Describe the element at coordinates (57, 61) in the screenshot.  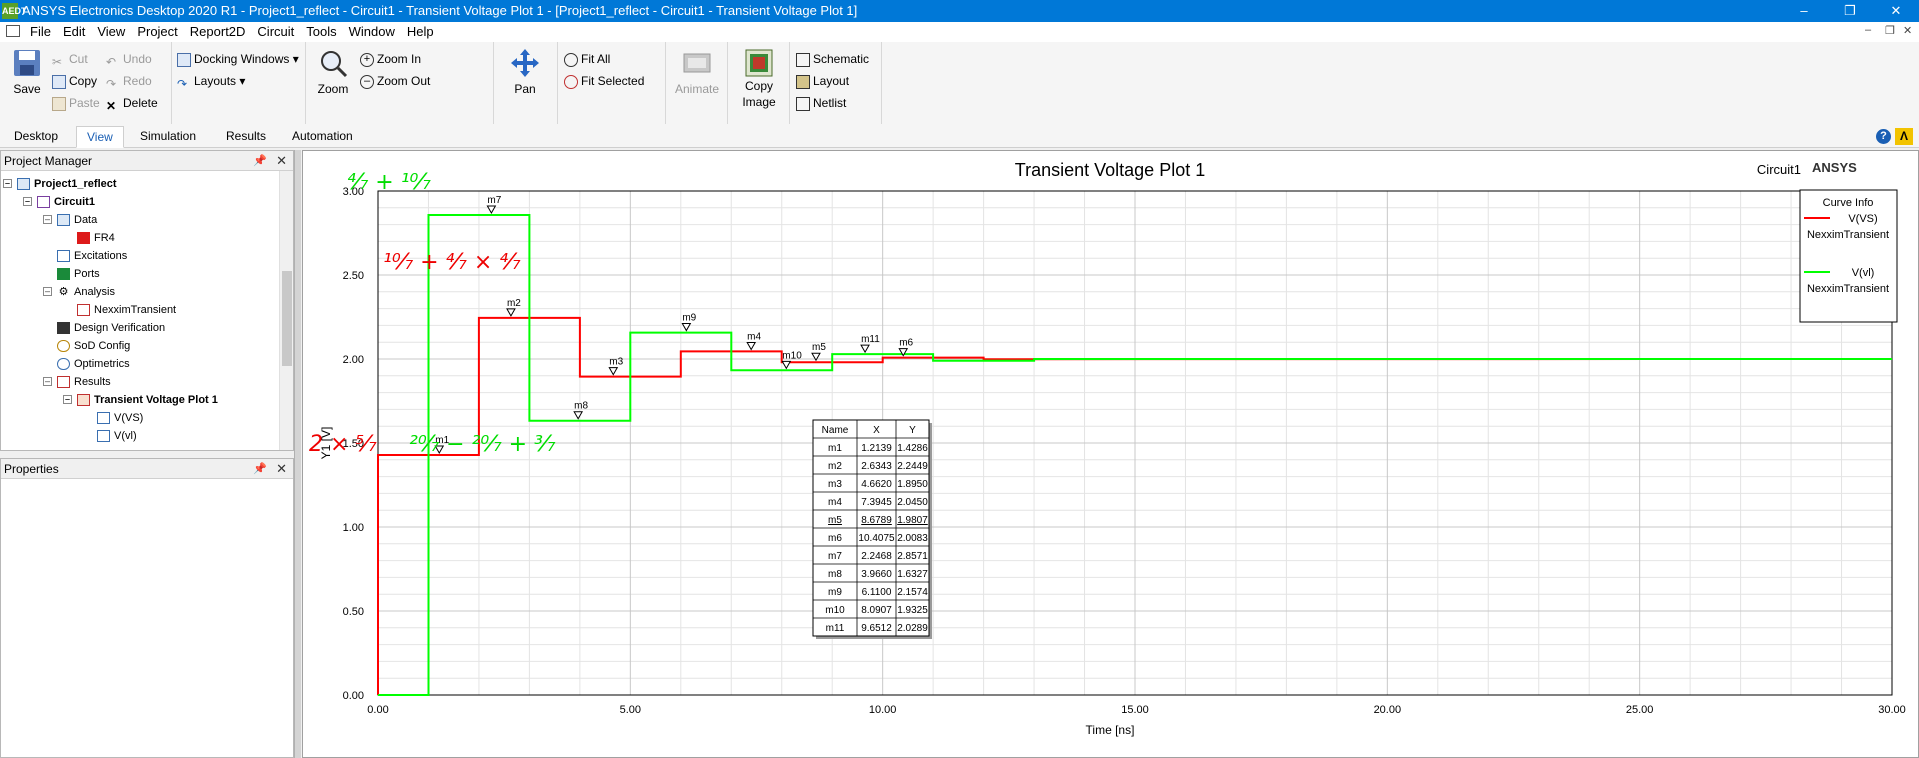
I see `scissors-icon: ✂` at that location.